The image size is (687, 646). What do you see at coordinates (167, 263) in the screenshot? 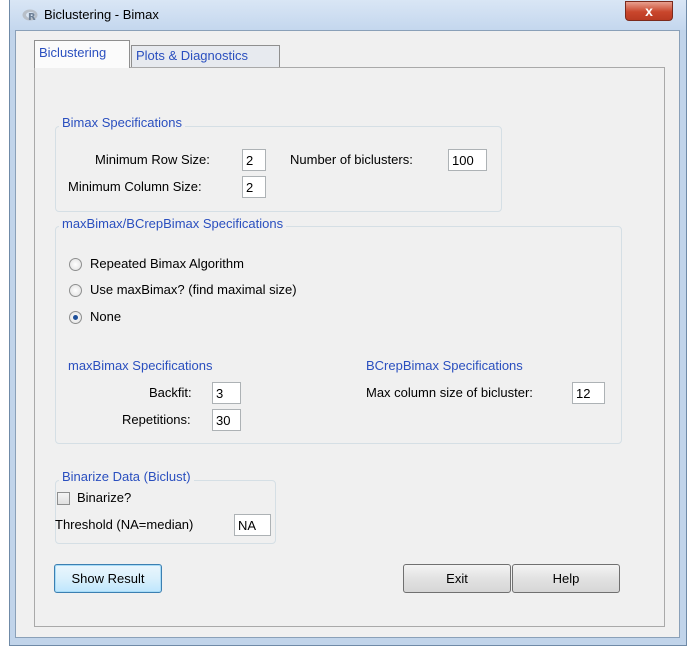
I see `radio-repeated-bimax-label: Repeated Bimax Algorithm` at bounding box center [167, 263].